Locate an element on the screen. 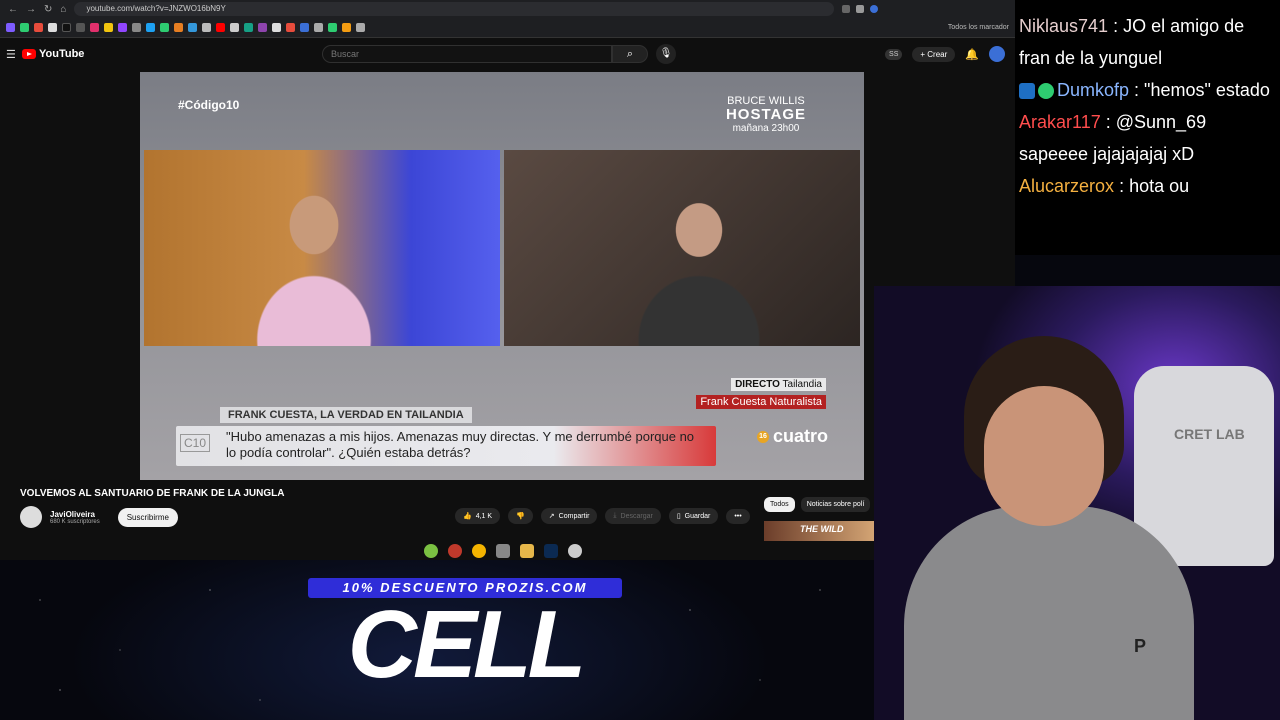 The height and width of the screenshot is (720, 1280). create-label: Crear is located at coordinates (937, 54).